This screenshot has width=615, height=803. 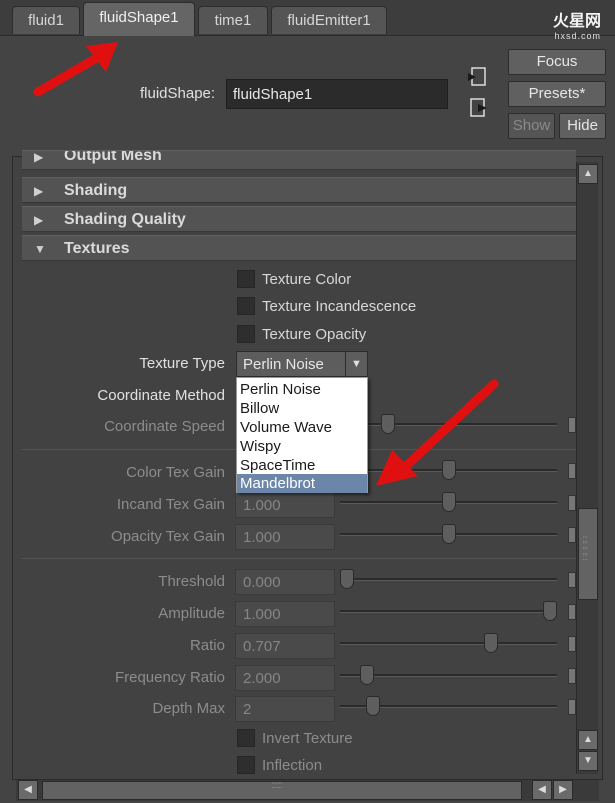 What do you see at coordinates (285, 537) in the screenshot?
I see `opacity-tex-gain-field: 1.000` at bounding box center [285, 537].